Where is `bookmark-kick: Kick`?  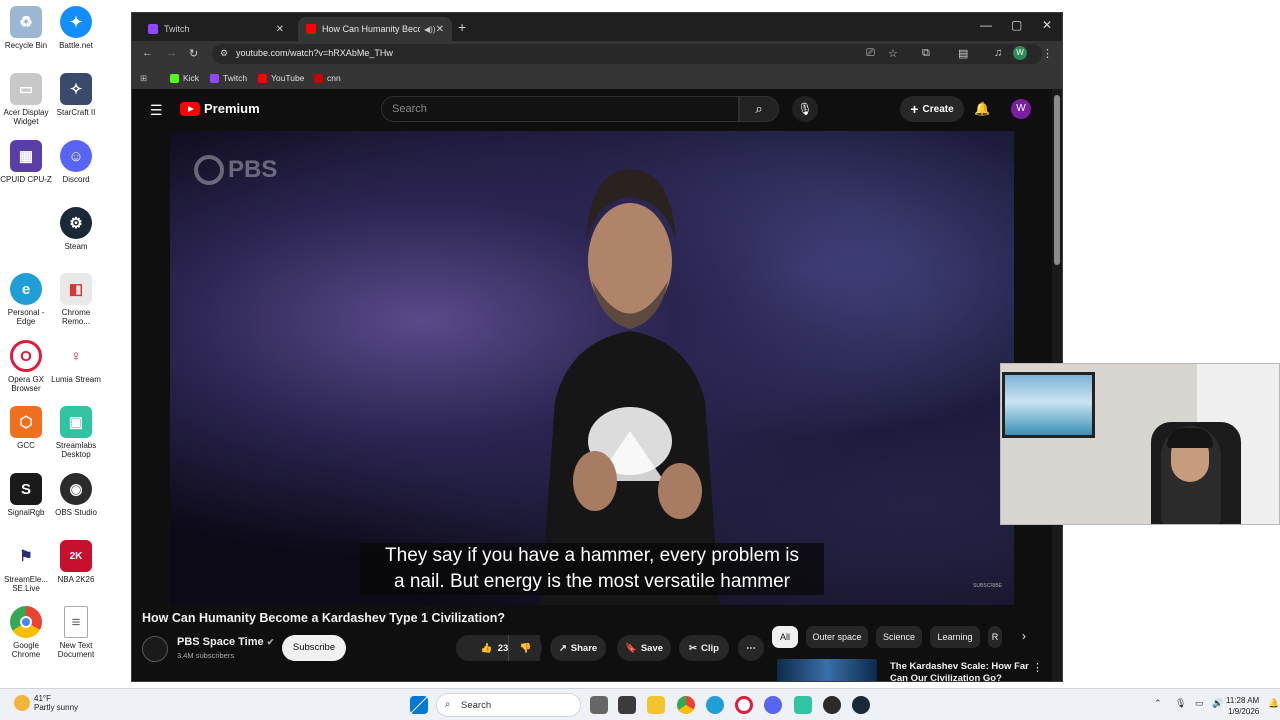 bookmark-kick: Kick is located at coordinates (184, 78).